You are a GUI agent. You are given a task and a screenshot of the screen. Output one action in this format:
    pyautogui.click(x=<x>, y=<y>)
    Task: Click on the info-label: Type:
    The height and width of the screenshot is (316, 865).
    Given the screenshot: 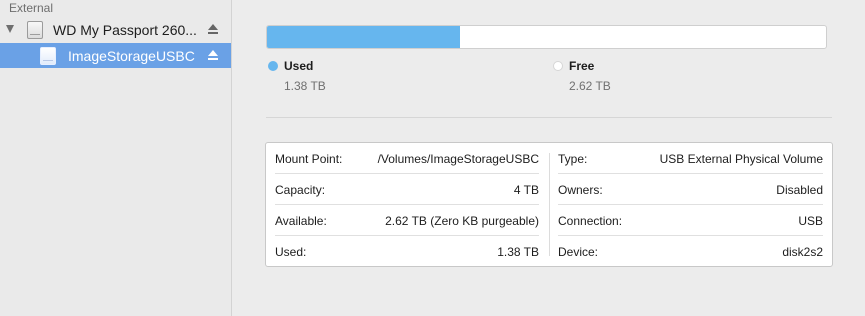 What is the action you would take?
    pyautogui.click(x=573, y=159)
    